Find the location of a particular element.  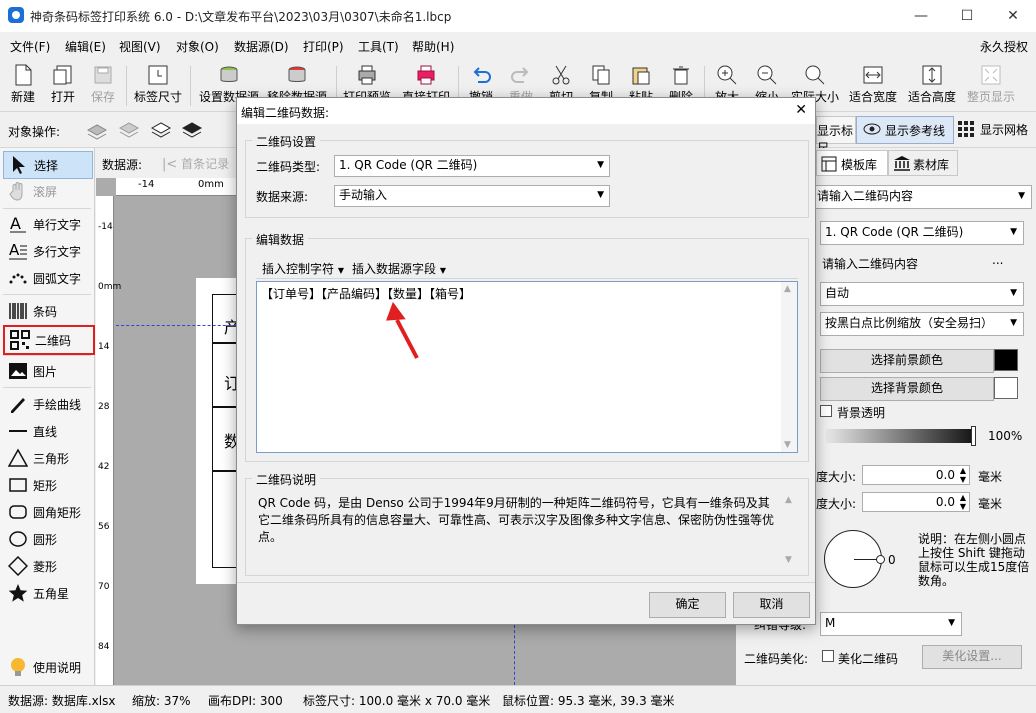

scroll-down-icon: ▼ is located at coordinates (788, 560).